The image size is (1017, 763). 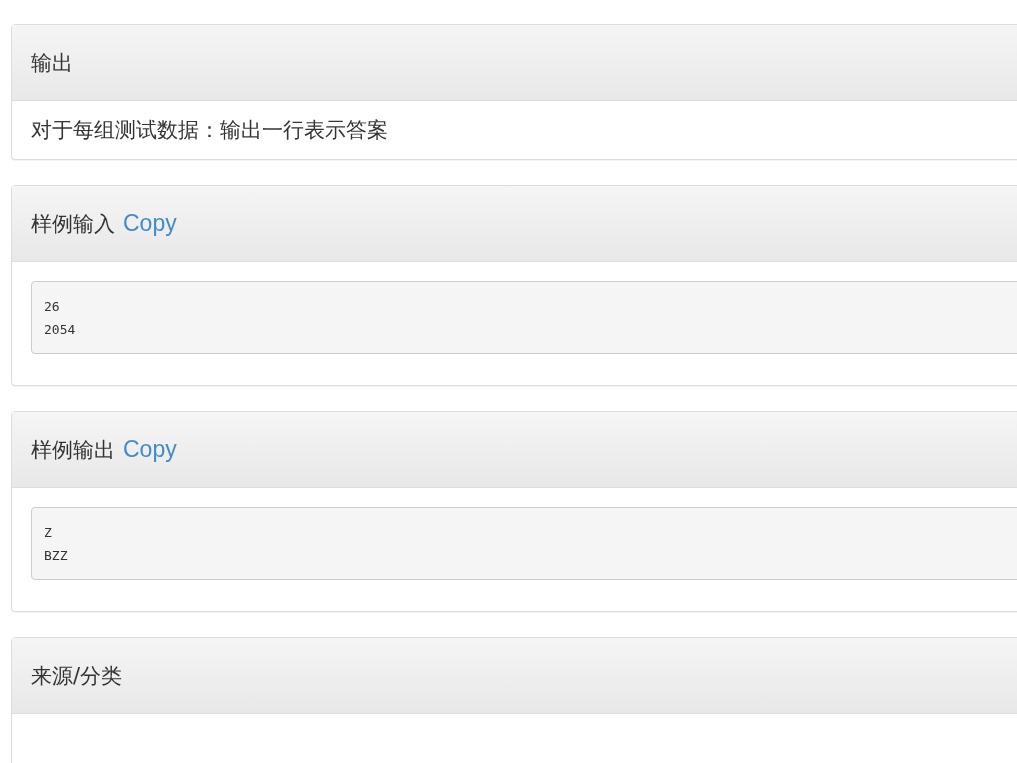 I want to click on code-line: 26, so click(x=52, y=307).